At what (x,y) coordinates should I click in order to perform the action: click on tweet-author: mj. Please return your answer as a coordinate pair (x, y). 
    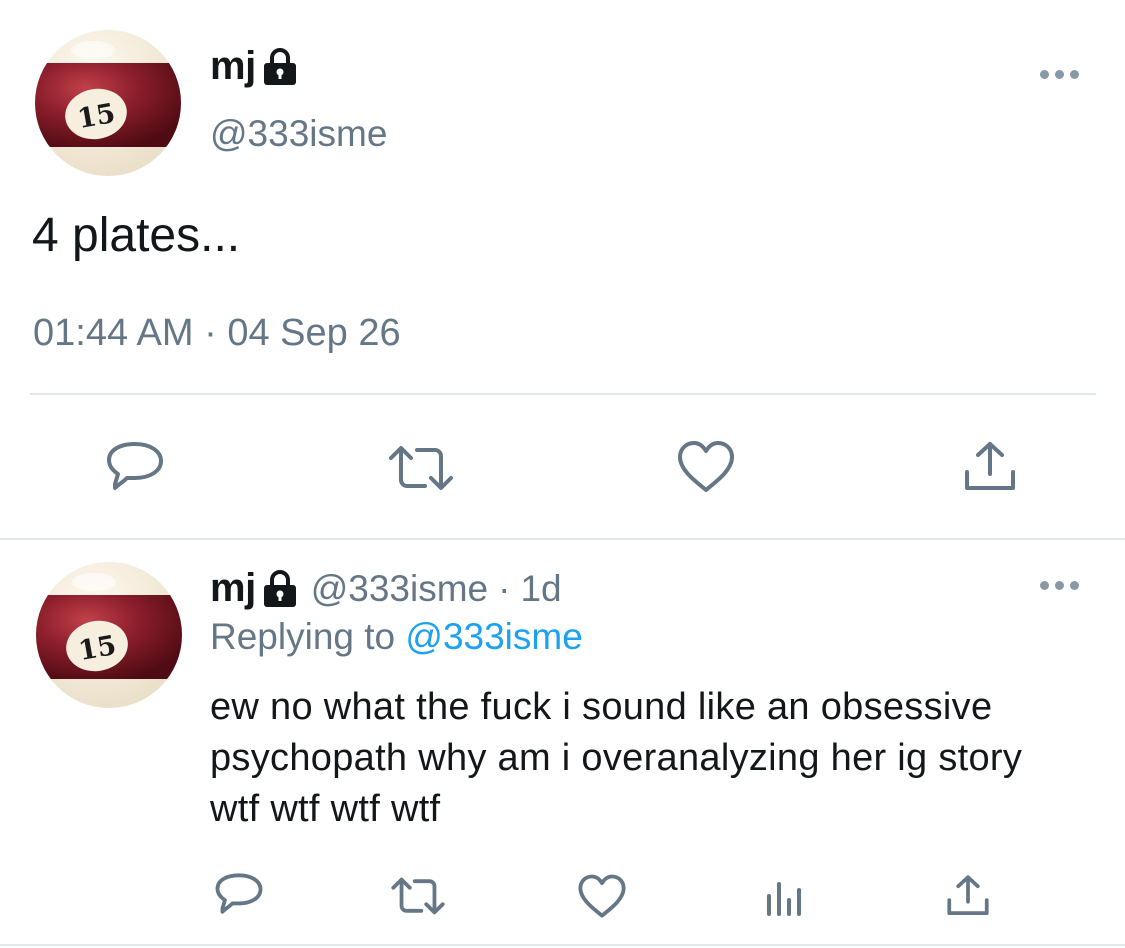
    Looking at the image, I should click on (253, 66).